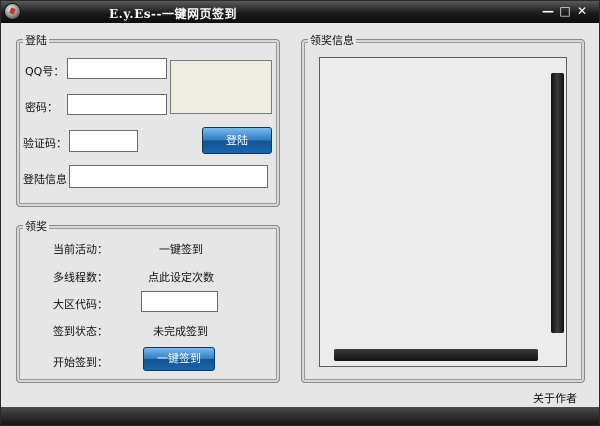 The width and height of the screenshot is (600, 426). I want to click on bottom-bar, so click(300, 416).